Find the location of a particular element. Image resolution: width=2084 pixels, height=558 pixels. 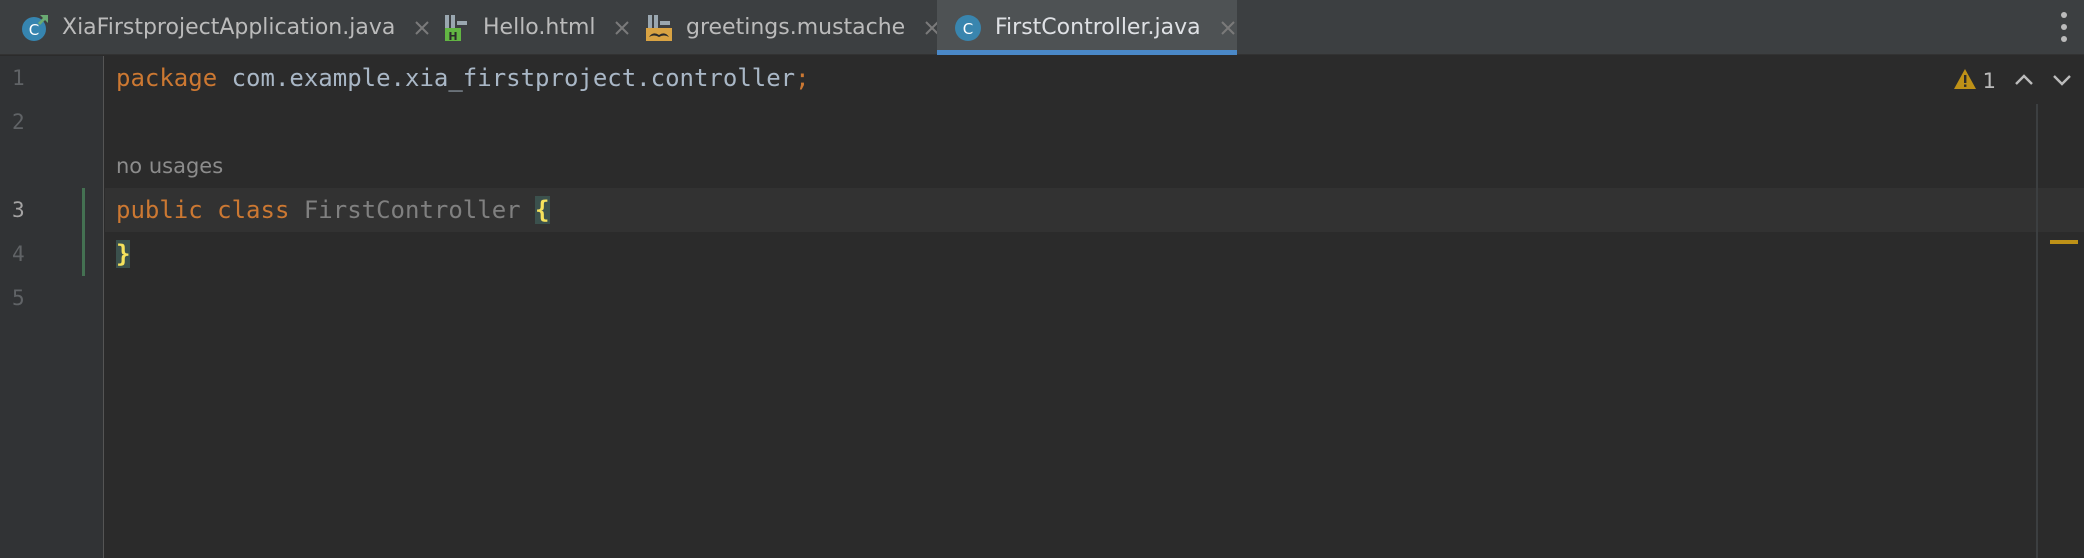

tab-label: Hello.html is located at coordinates (539, 27).